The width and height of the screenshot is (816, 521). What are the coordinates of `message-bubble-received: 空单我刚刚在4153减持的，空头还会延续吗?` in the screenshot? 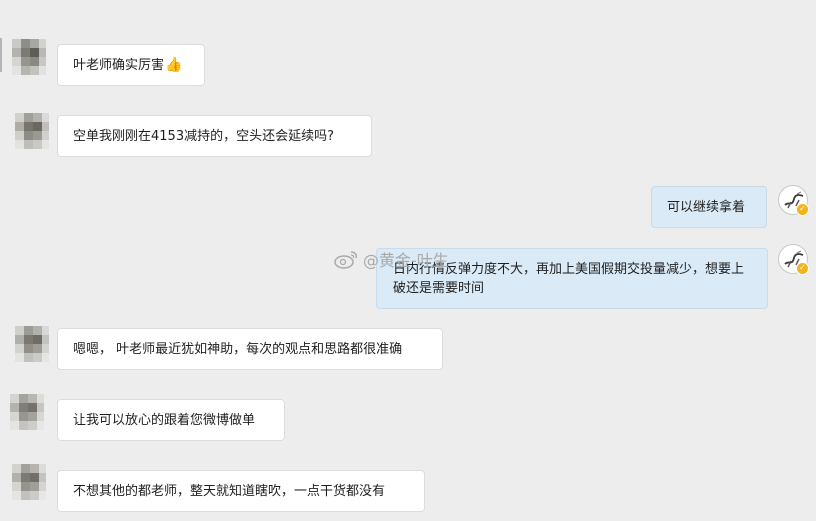 It's located at (214, 136).